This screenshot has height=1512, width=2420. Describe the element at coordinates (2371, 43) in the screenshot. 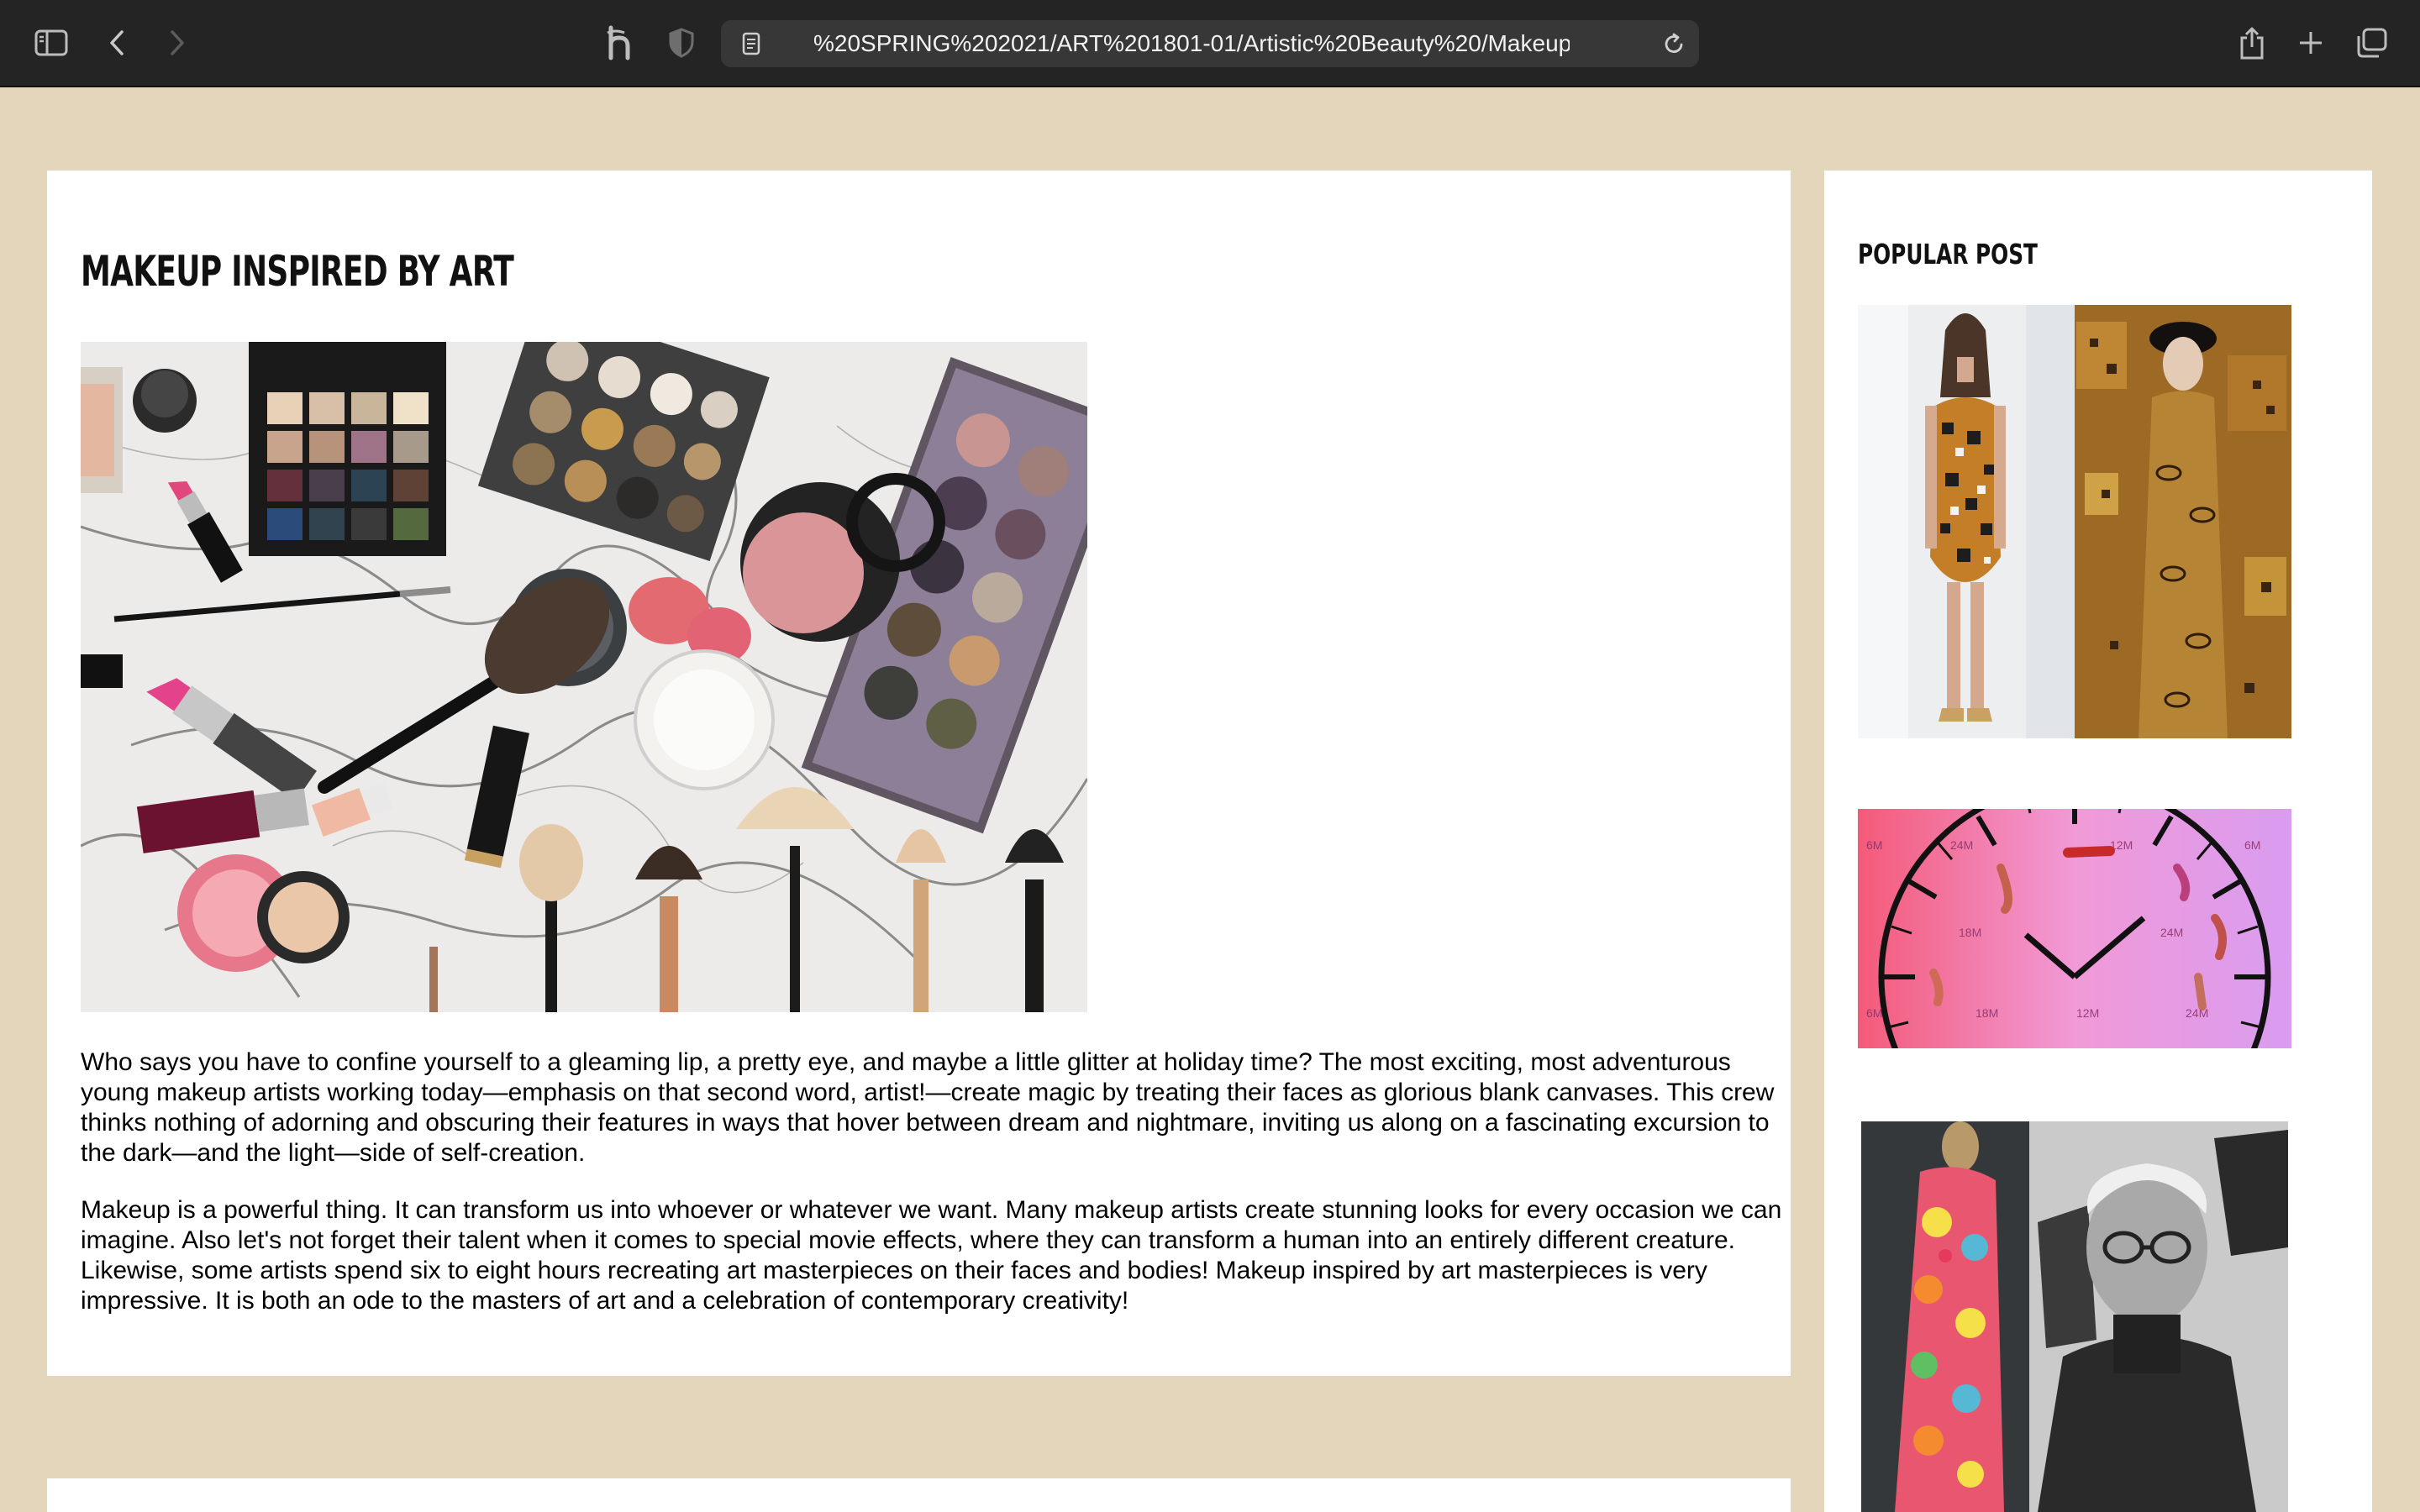

I see `tab-overview-icon` at that location.